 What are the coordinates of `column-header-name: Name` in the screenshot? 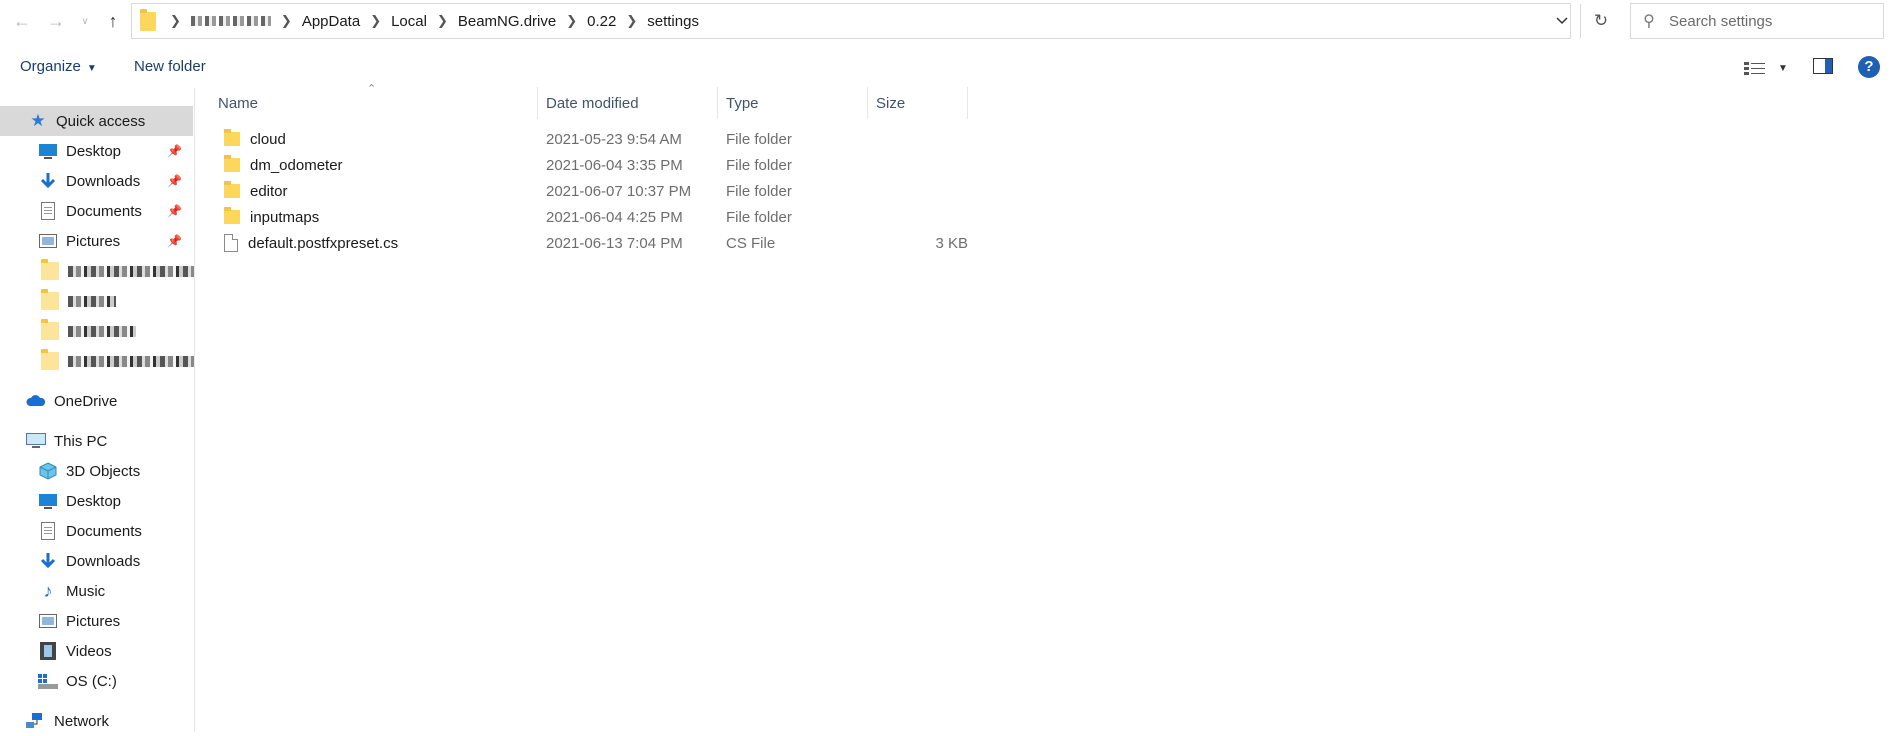 It's located at (374, 103).